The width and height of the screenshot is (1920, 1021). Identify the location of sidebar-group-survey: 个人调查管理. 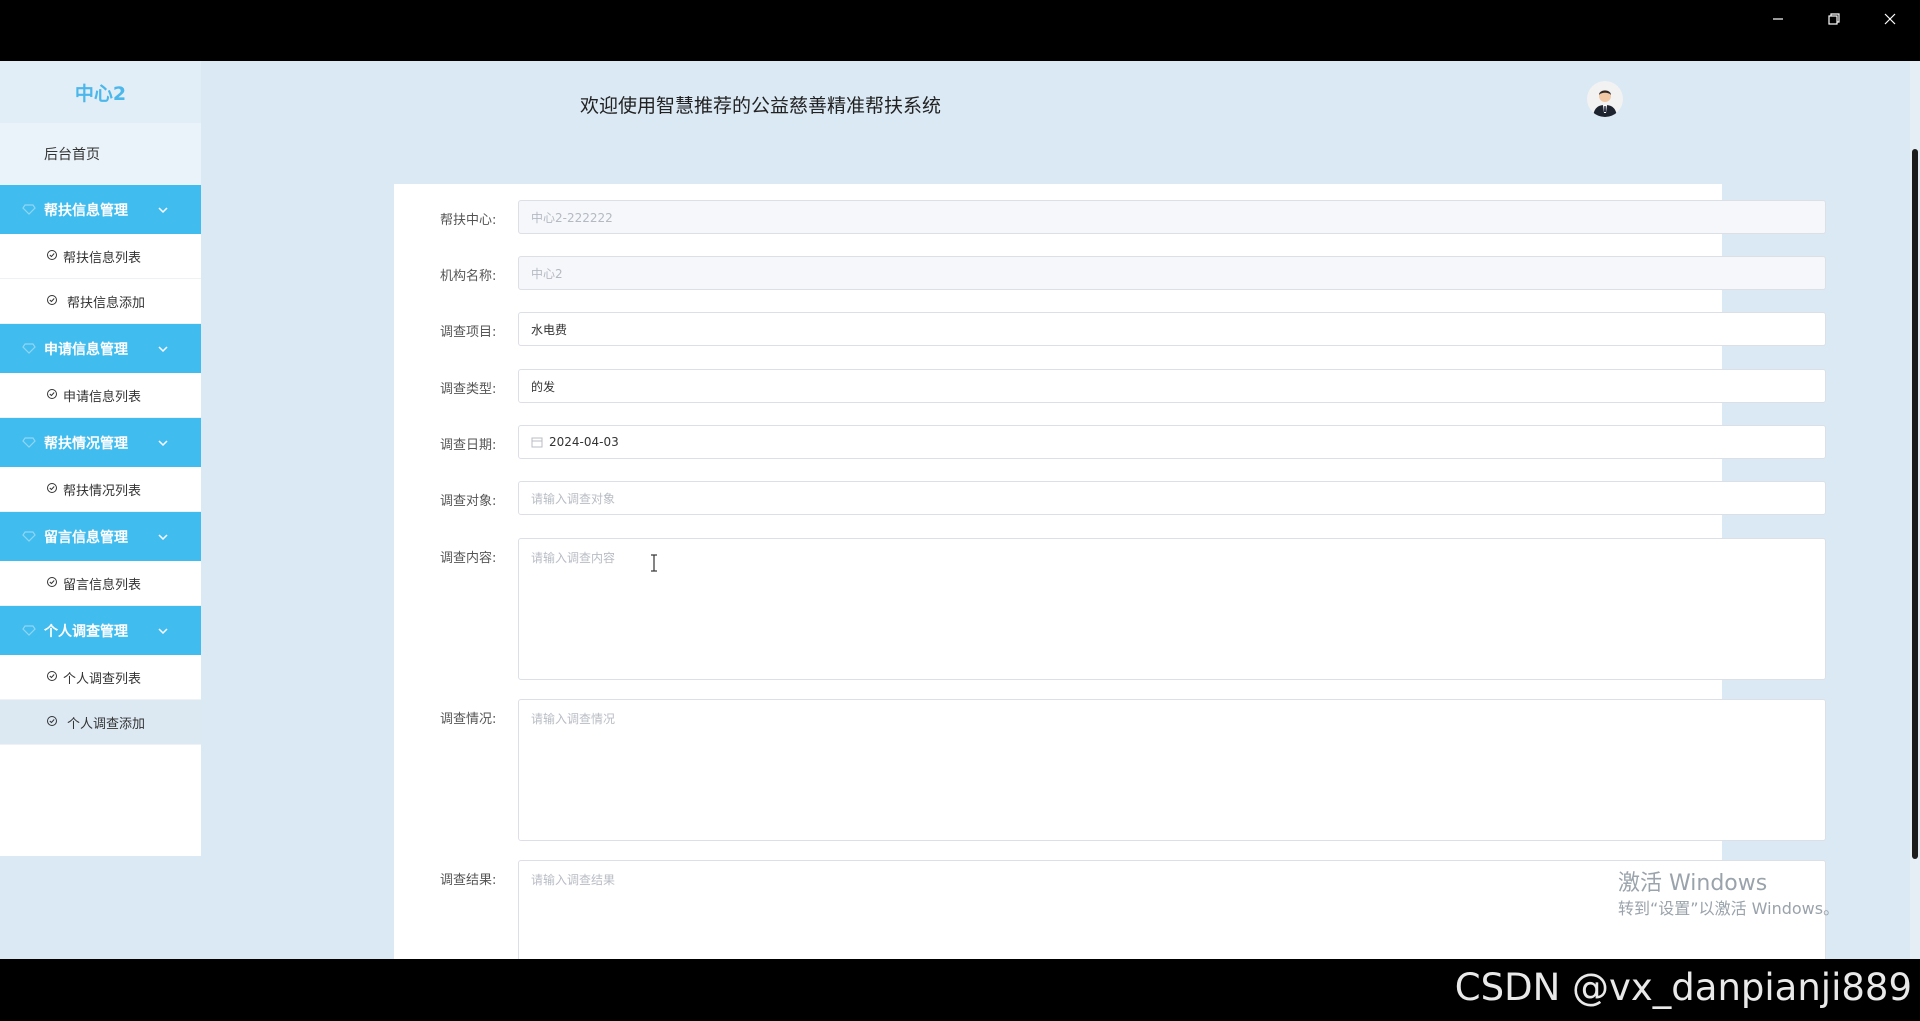
(100, 630).